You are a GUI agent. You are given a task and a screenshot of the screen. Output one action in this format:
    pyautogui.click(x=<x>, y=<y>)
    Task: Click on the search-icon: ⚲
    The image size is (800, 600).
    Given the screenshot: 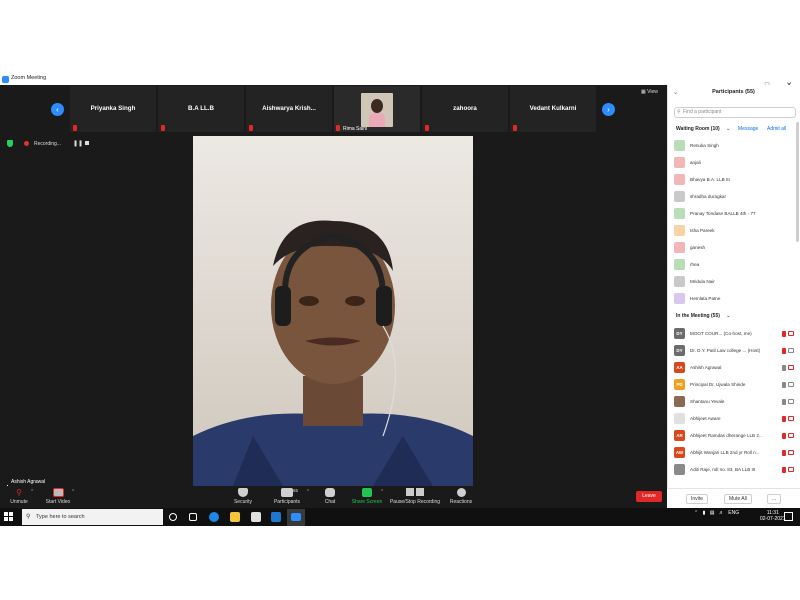 What is the action you would take?
    pyautogui.click(x=28, y=517)
    